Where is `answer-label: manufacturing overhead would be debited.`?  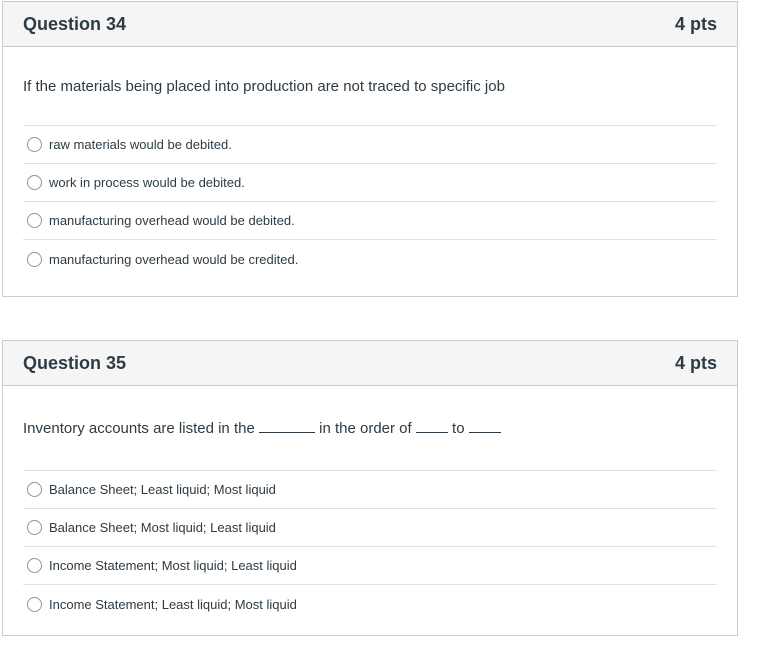
answer-label: manufacturing overhead would be debited. is located at coordinates (172, 220).